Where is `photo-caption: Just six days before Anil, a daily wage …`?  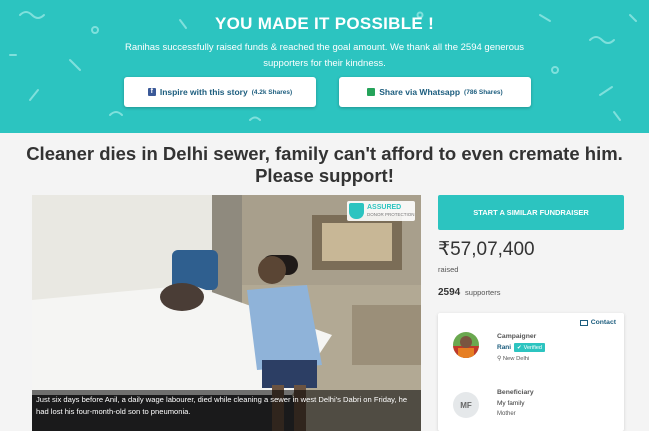
photo-caption: Just six days before Anil, a daily wage … is located at coordinates (226, 410).